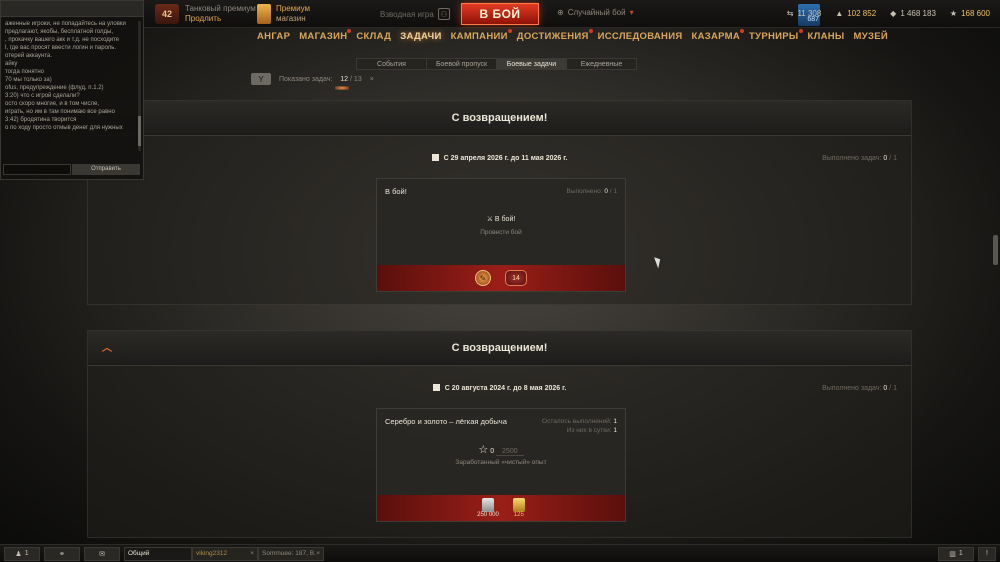 This screenshot has width=1000, height=562. Describe the element at coordinates (139, 131) in the screenshot. I see `chat-scroll-thumb` at that location.